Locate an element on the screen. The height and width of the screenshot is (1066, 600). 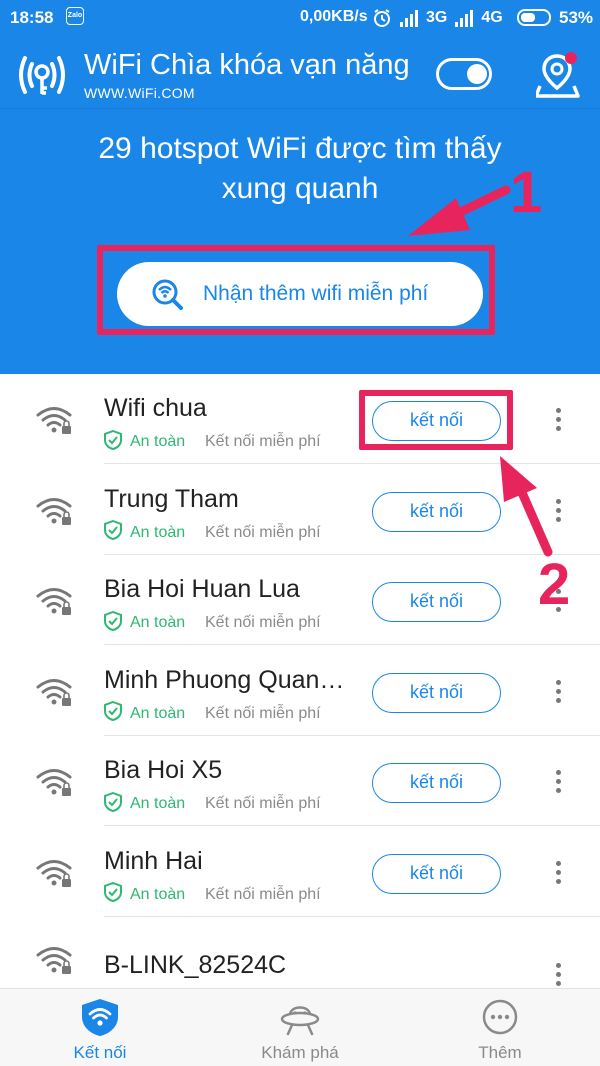
tab-connect: Kết nối is located at coordinates (100, 1027).